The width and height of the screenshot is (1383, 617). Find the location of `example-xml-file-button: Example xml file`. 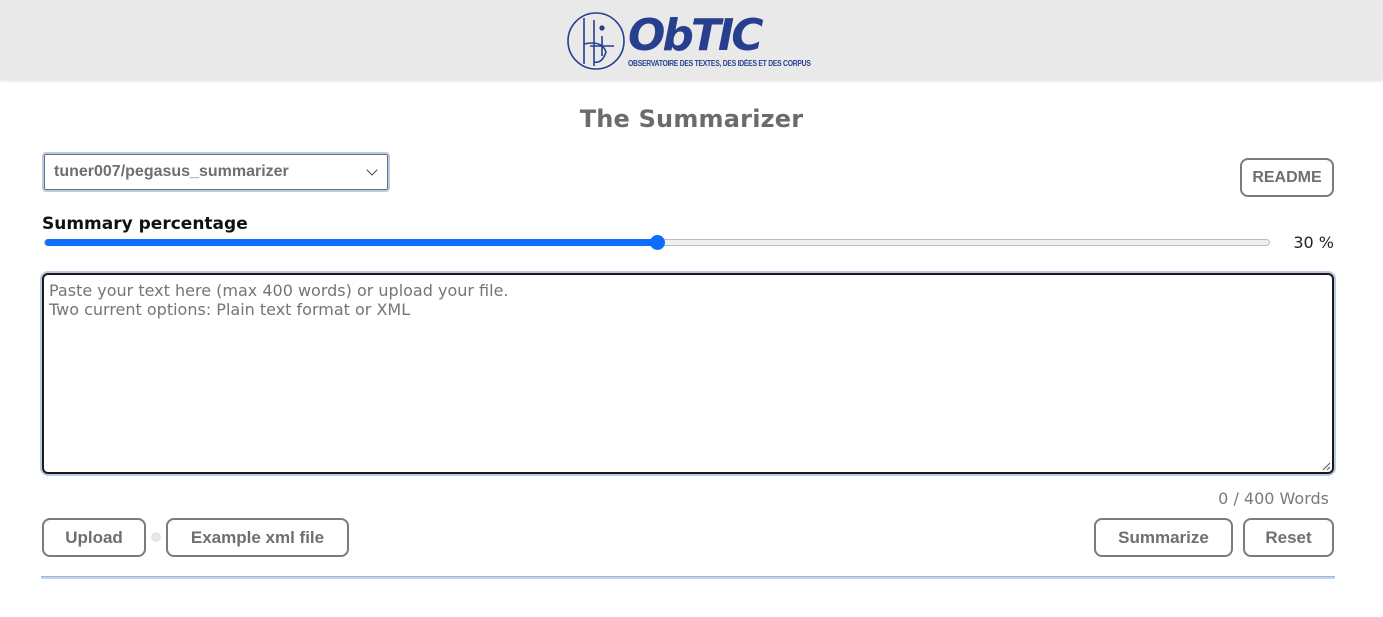

example-xml-file-button: Example xml file is located at coordinates (257, 537).